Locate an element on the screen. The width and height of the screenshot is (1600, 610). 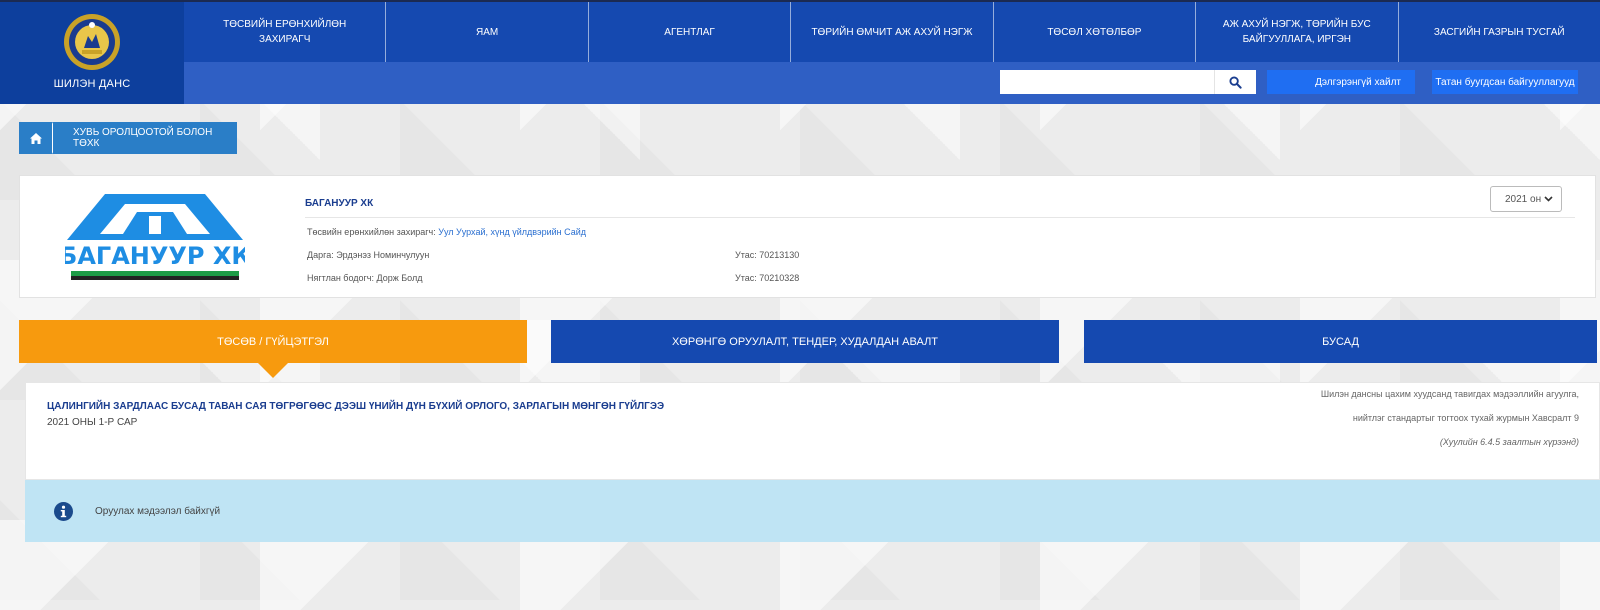
accountant-phone: Утас: 70210328 is located at coordinates (767, 278).